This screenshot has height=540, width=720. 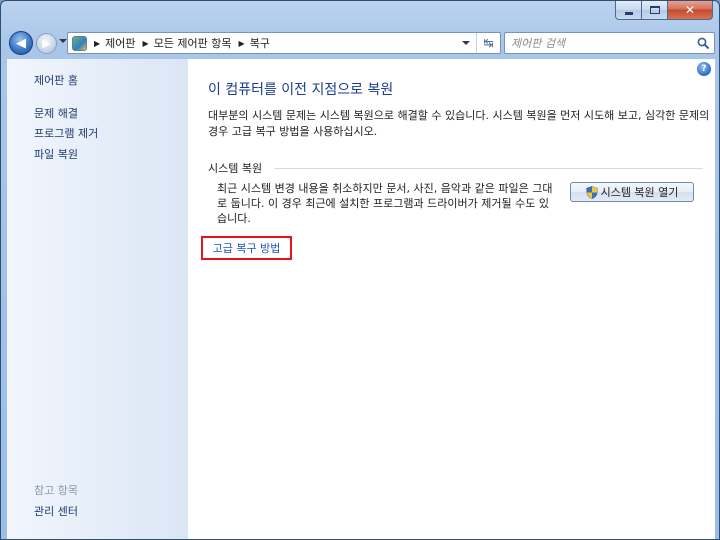 What do you see at coordinates (639, 192) in the screenshot?
I see `open-system-restore-label: 시스템 복원 열기` at bounding box center [639, 192].